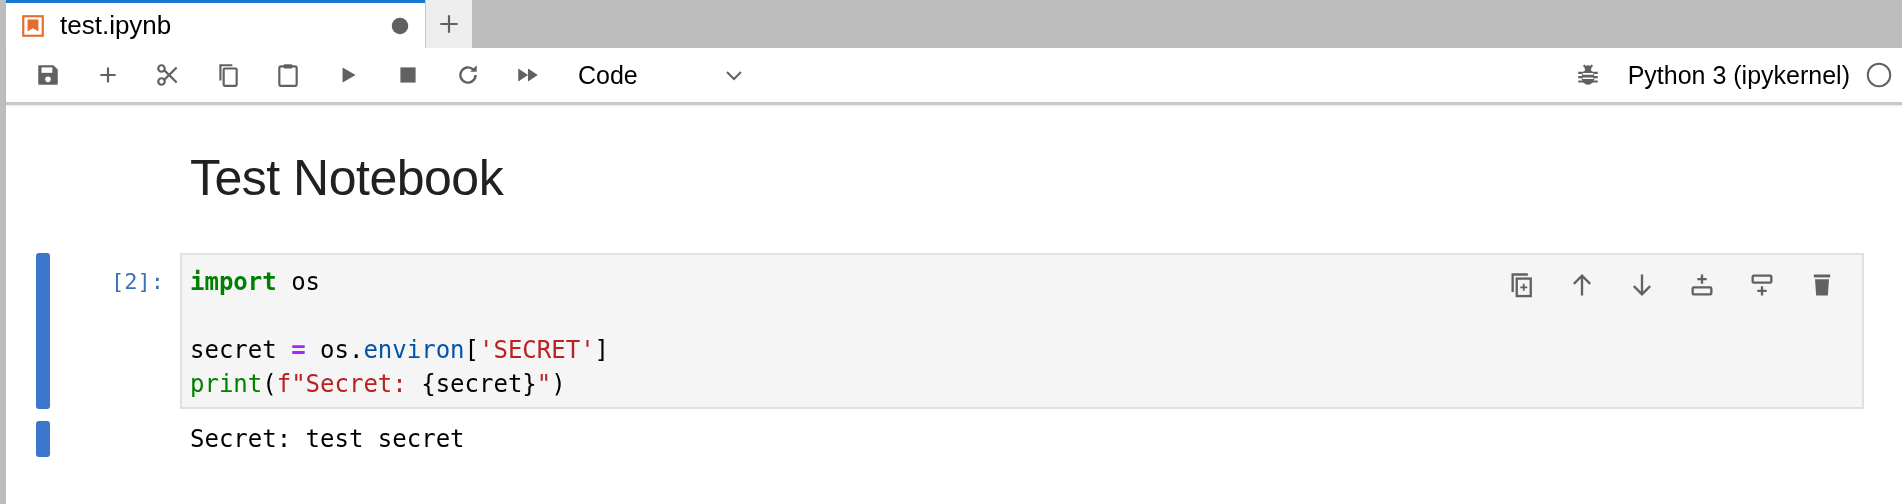  Describe the element at coordinates (43, 331) in the screenshot. I see `cell-selection-bar` at that location.